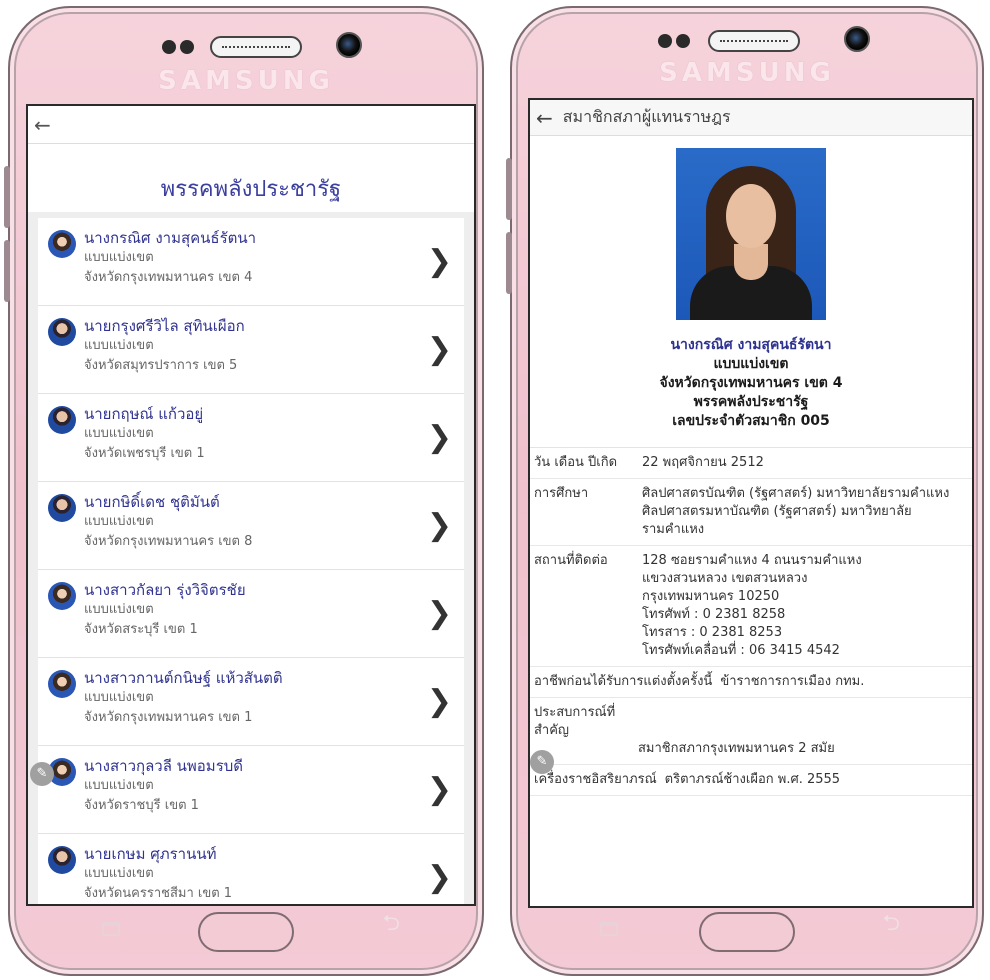 This screenshot has height=980, width=990. Describe the element at coordinates (646, 116) in the screenshot. I see `screen-title: สมาชิกสภาผู้แทนราษฎร` at that location.